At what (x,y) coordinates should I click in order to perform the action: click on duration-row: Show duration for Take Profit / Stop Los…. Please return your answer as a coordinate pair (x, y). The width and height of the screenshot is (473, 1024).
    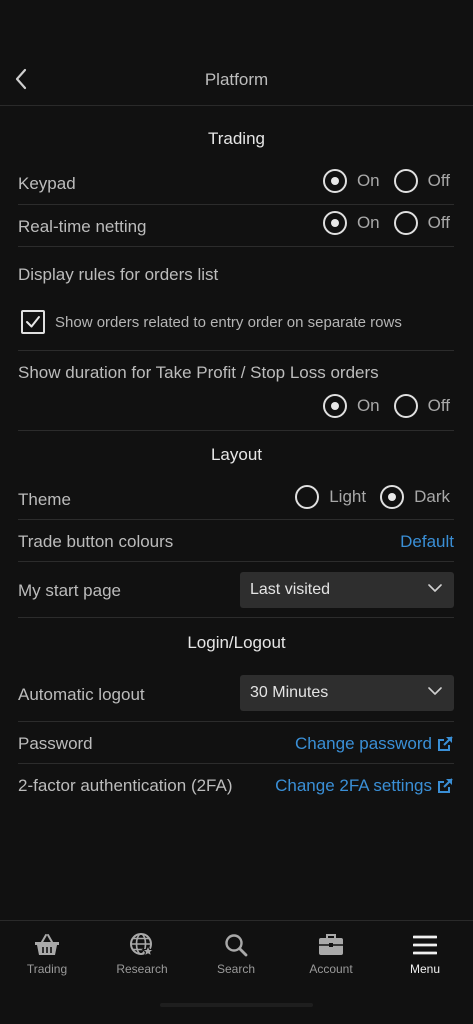
    Looking at the image, I should click on (236, 391).